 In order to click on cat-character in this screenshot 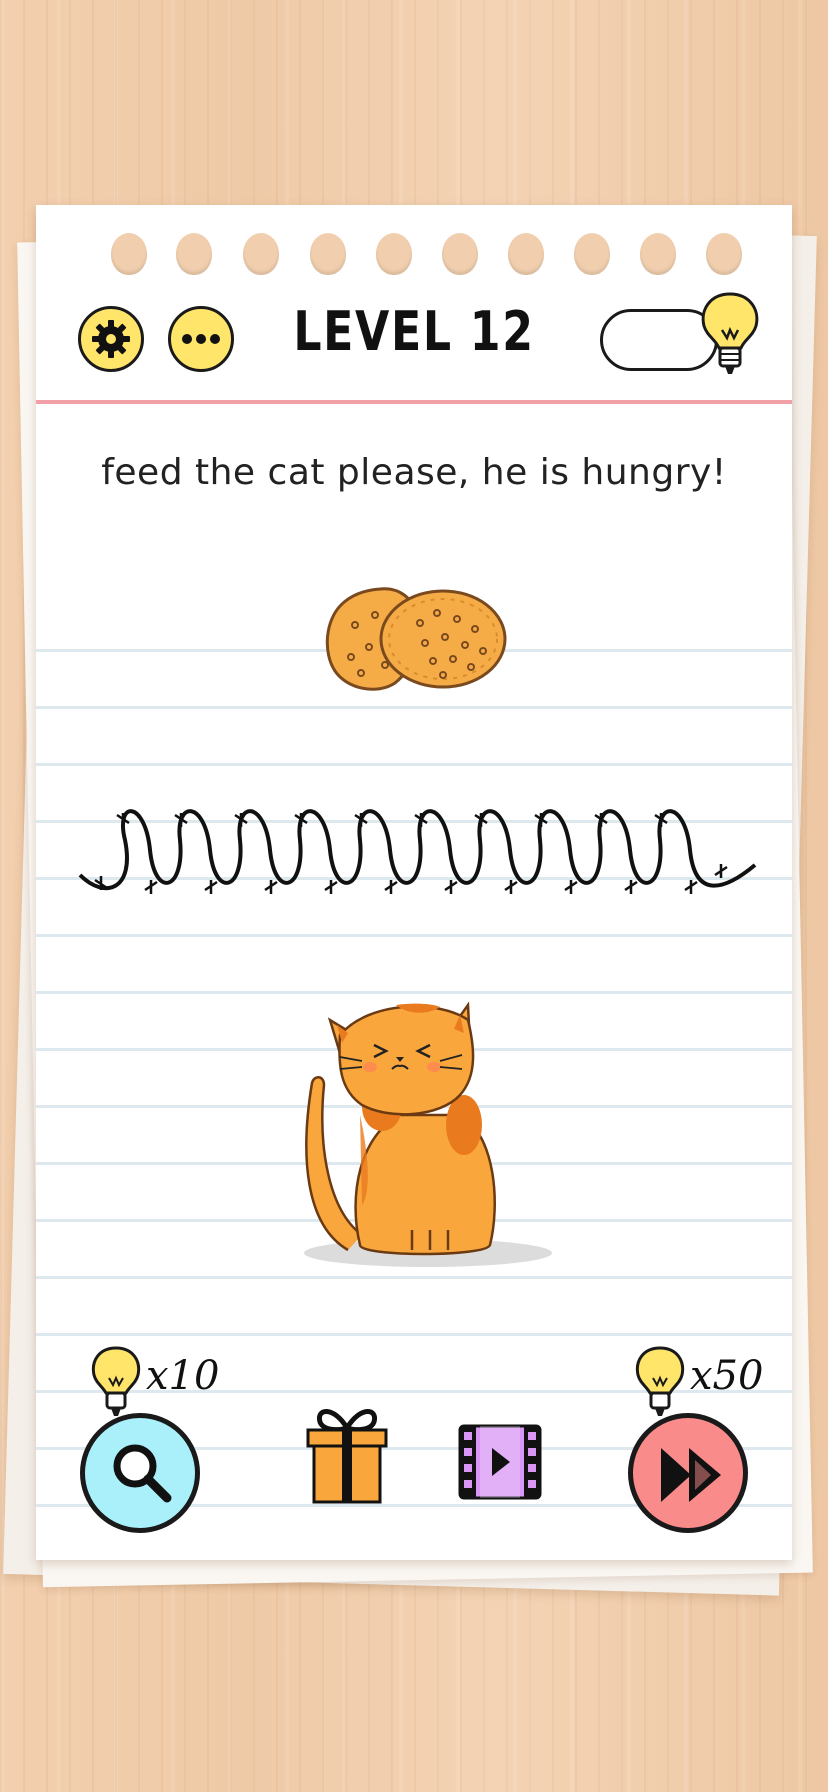, I will do `click(430, 1132)`.